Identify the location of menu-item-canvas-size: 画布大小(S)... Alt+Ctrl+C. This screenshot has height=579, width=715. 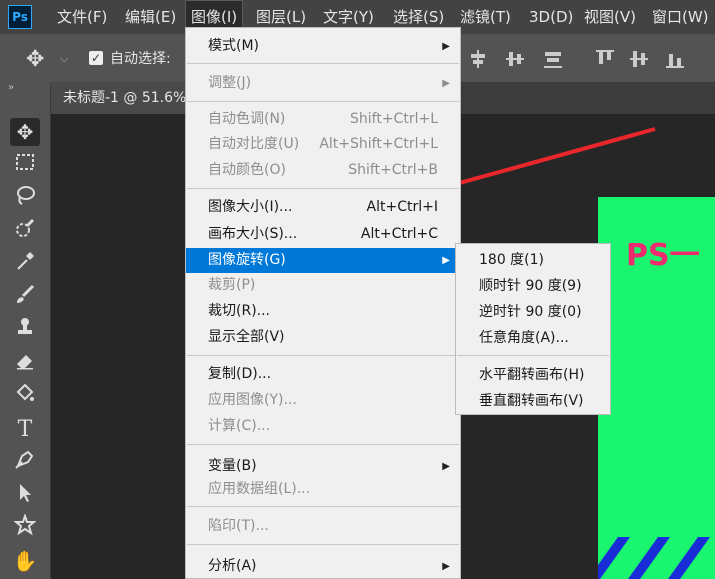
(323, 234).